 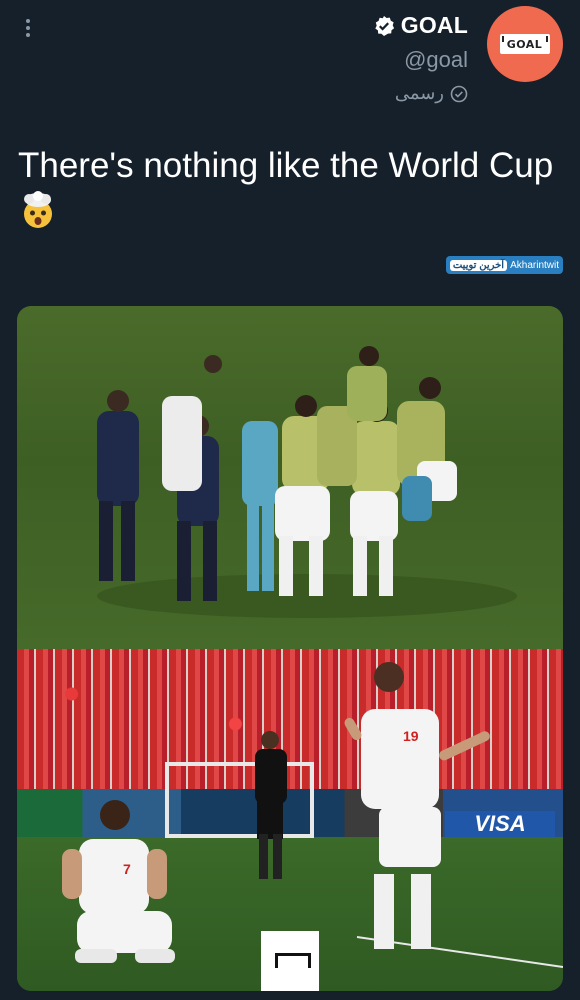 What do you see at coordinates (127, 869) in the screenshot?
I see `svg-text: 7` at bounding box center [127, 869].